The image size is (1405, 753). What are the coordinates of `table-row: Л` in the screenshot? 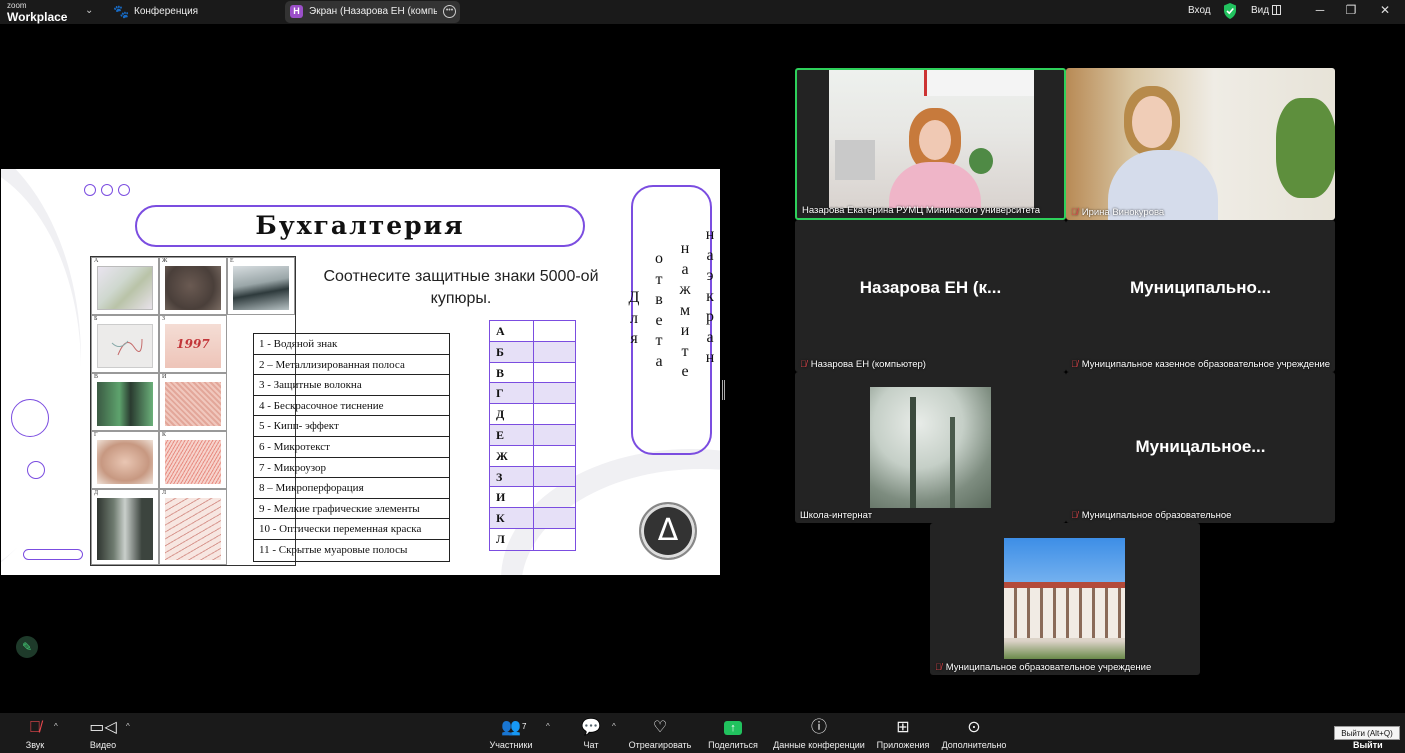 It's located at (532, 539).